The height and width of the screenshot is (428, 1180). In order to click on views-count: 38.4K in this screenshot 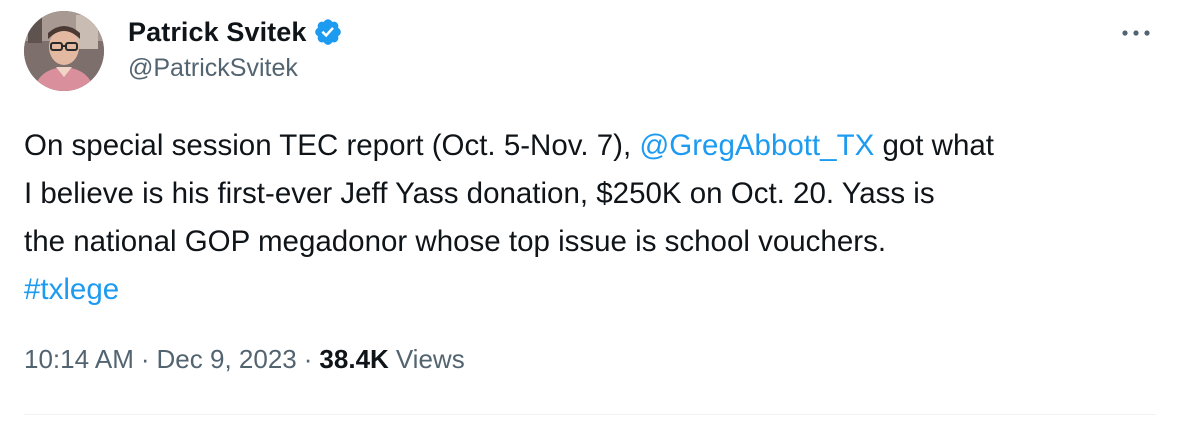, I will do `click(353, 359)`.